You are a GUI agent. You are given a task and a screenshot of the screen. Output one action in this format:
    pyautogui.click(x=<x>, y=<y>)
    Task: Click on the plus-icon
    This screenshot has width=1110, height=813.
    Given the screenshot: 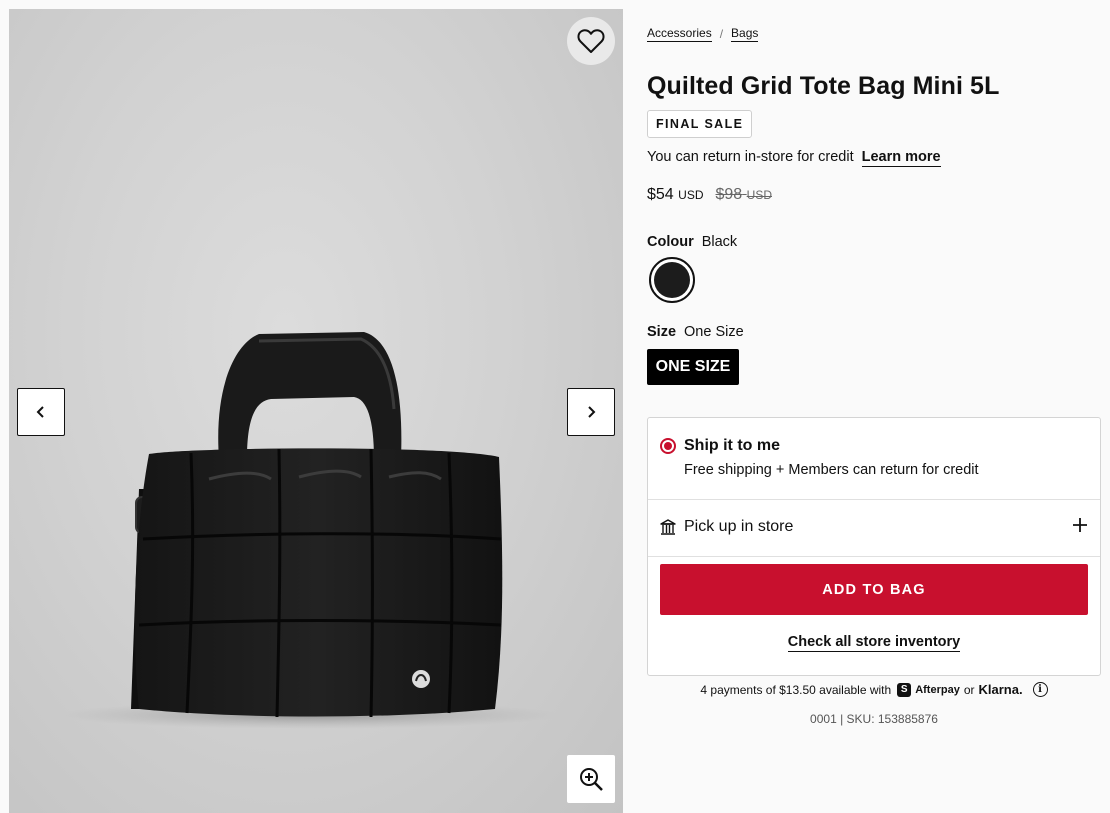 What is the action you would take?
    pyautogui.click(x=1080, y=525)
    